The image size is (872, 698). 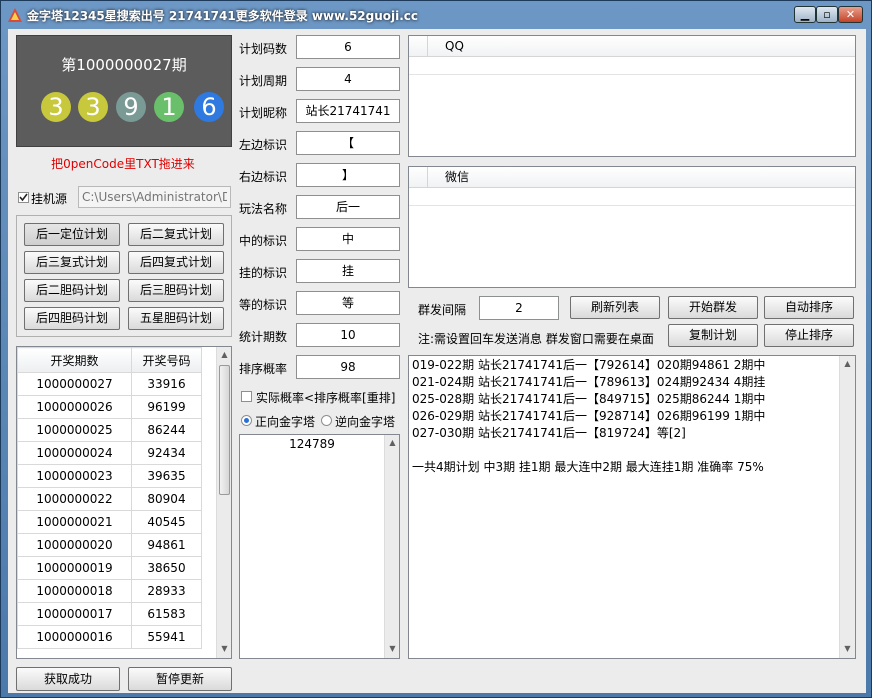 What do you see at coordinates (263, 177) in the screenshot?
I see `field-label: 右边标识` at bounding box center [263, 177].